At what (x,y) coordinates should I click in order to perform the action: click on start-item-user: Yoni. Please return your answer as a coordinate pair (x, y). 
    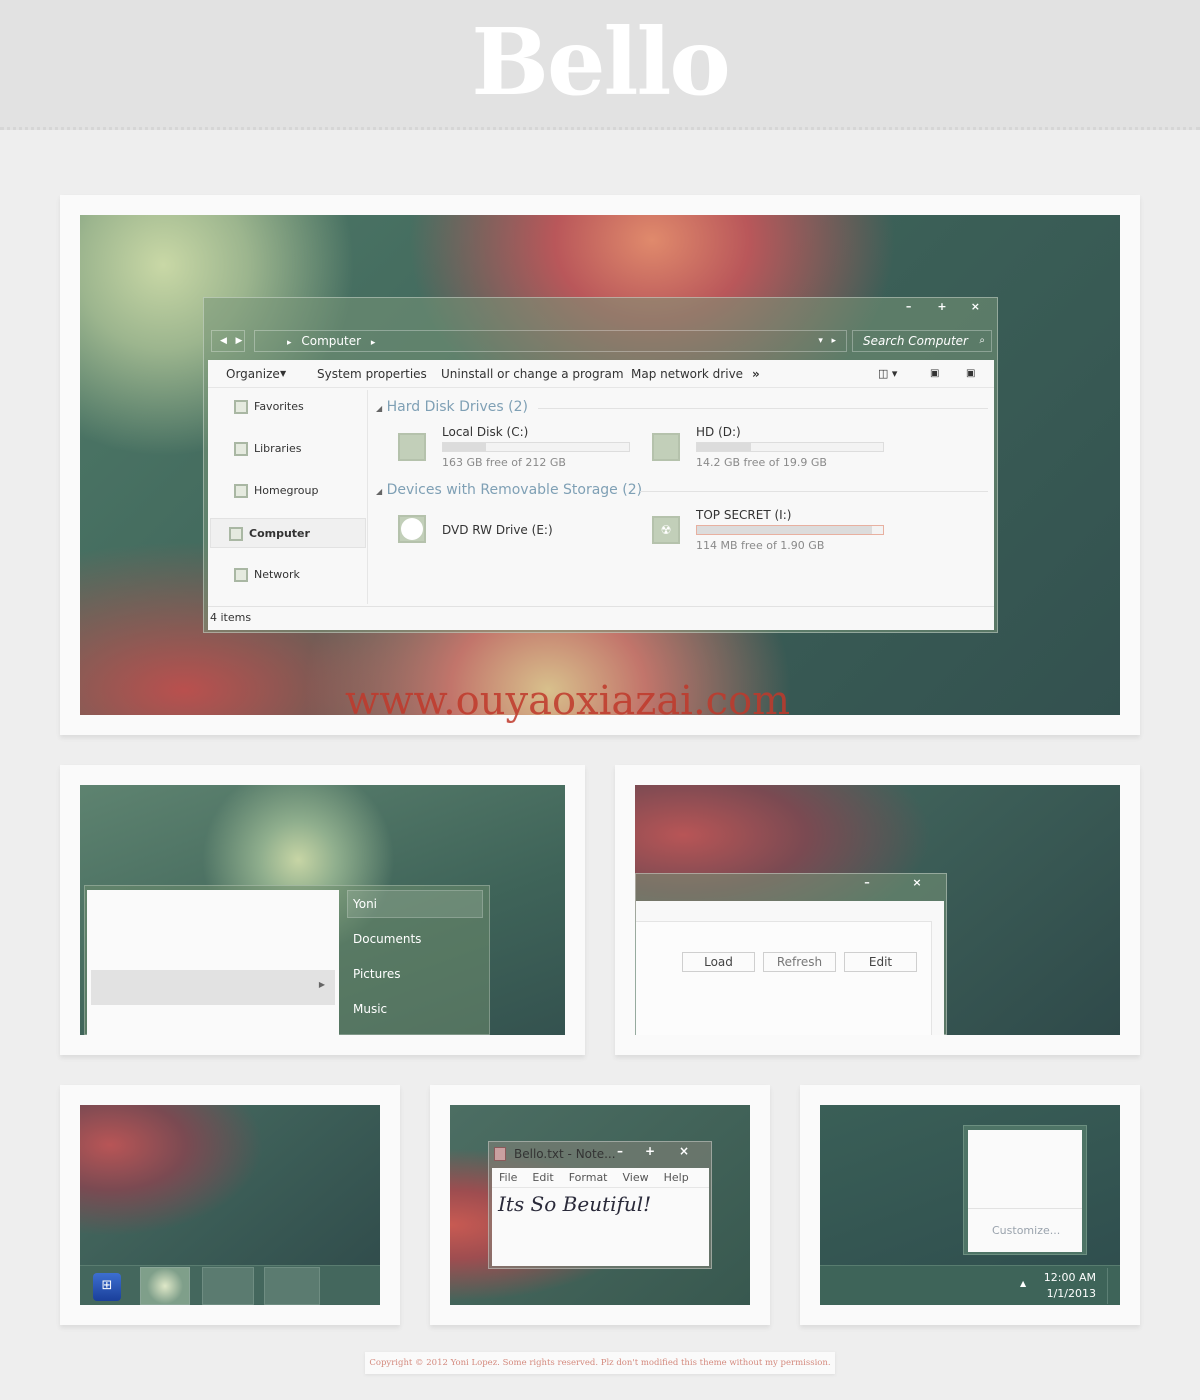
    Looking at the image, I should click on (365, 904).